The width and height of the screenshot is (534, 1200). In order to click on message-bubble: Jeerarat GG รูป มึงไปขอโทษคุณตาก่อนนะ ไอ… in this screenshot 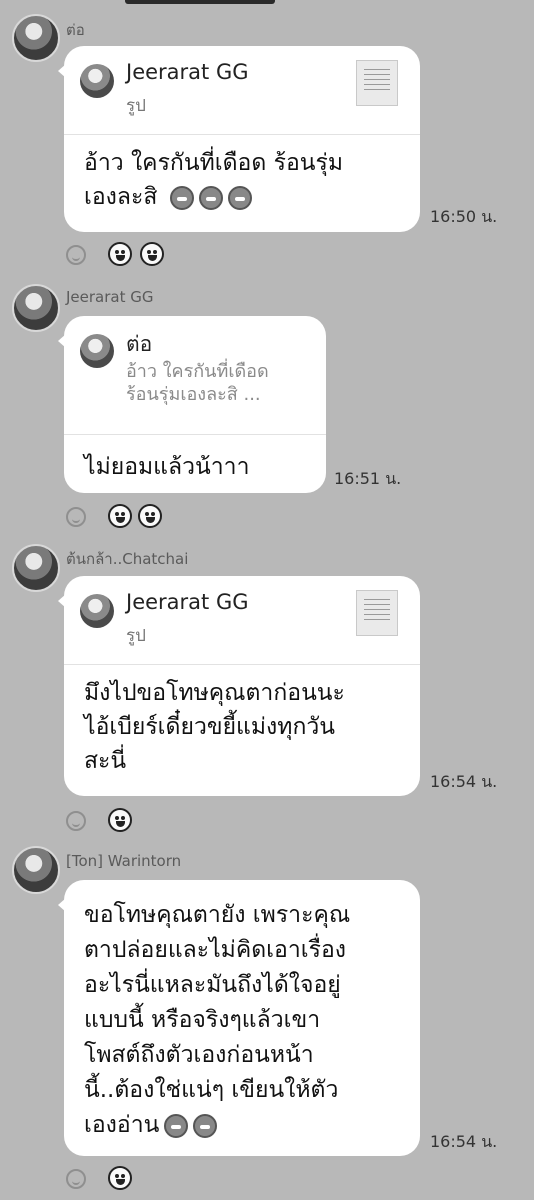, I will do `click(239, 686)`.